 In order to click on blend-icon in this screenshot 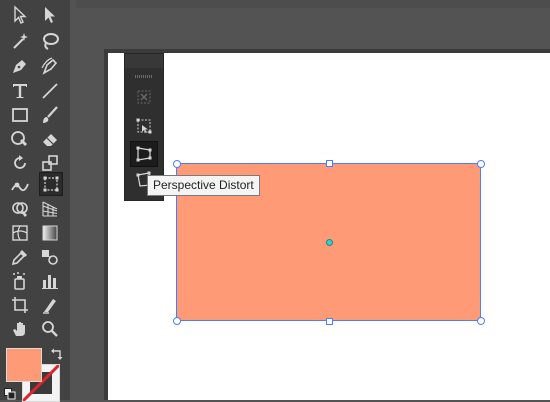, I will do `click(50, 257)`.